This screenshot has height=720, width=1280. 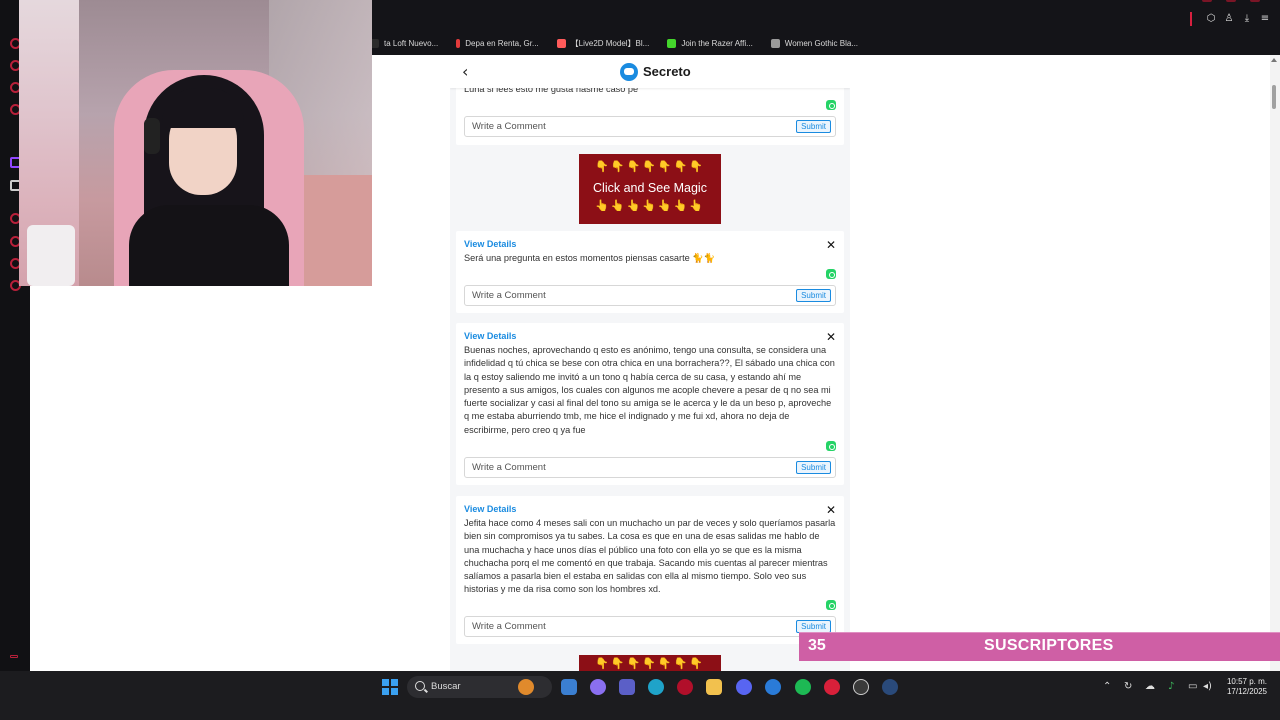 I want to click on teams-icon, so click(x=627, y=687).